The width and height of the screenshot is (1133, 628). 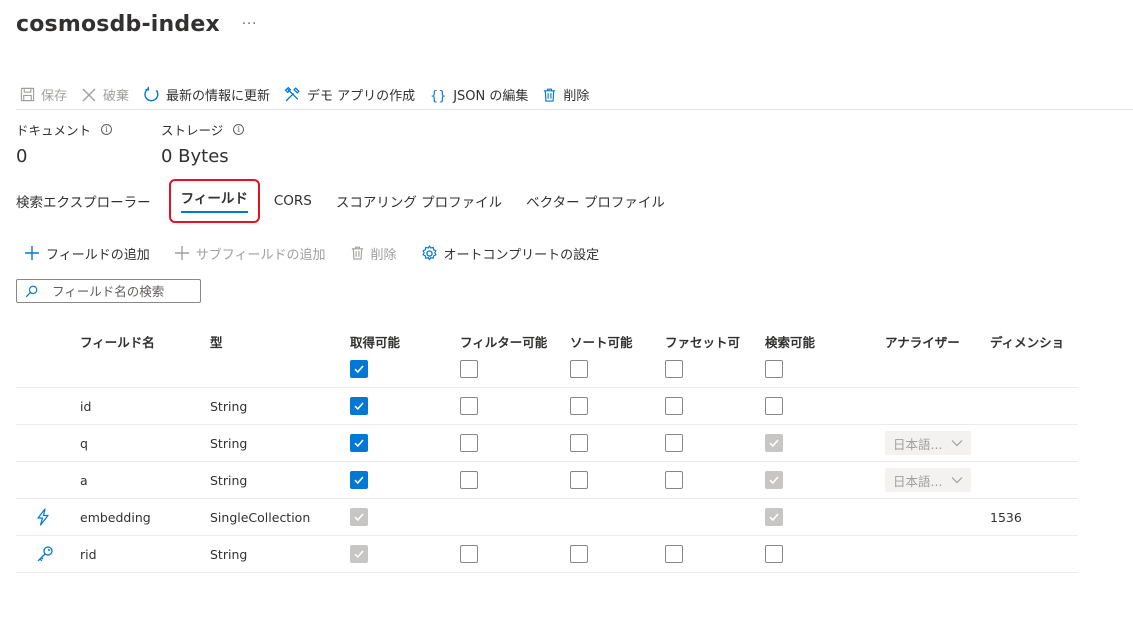 What do you see at coordinates (383, 255) in the screenshot?
I see `delete-field-label: 削除` at bounding box center [383, 255].